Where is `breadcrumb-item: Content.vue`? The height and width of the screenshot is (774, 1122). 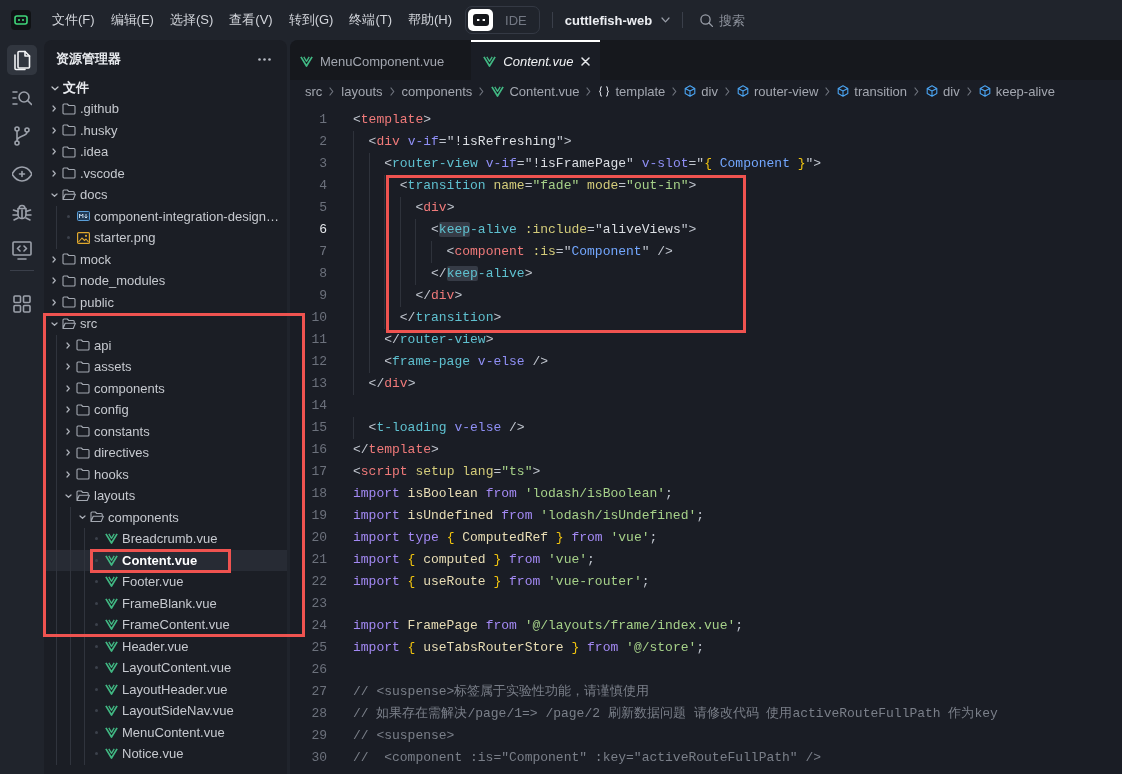 breadcrumb-item: Content.vue is located at coordinates (535, 91).